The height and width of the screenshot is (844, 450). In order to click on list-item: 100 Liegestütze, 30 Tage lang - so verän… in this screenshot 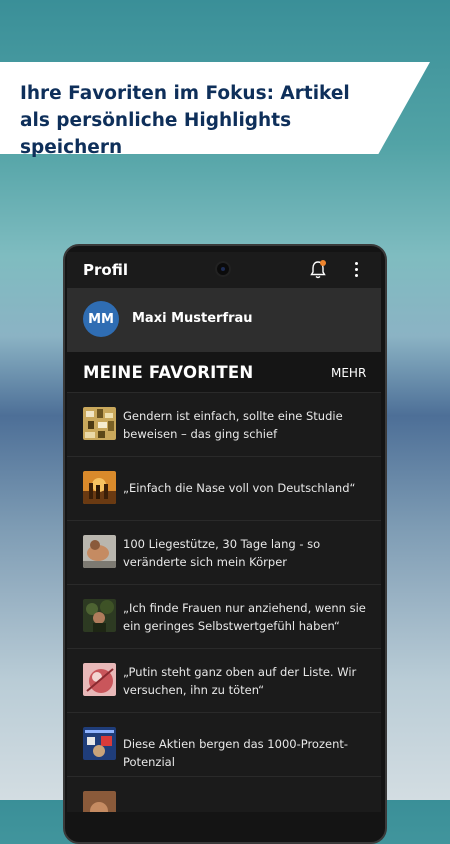, I will do `click(224, 552)`.